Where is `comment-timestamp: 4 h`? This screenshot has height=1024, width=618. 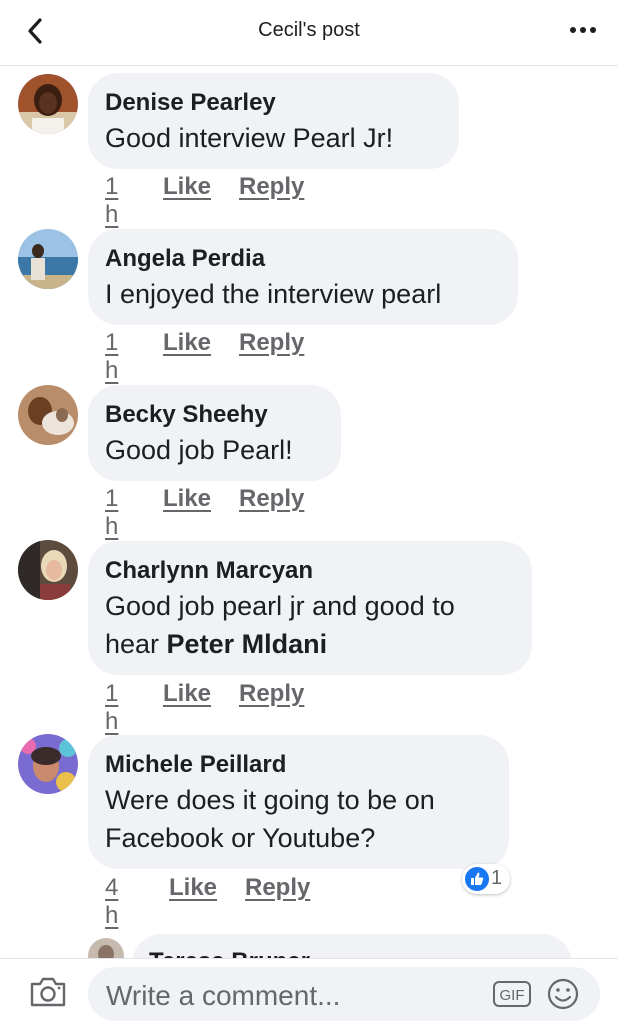
comment-timestamp: 4 h is located at coordinates (111, 902).